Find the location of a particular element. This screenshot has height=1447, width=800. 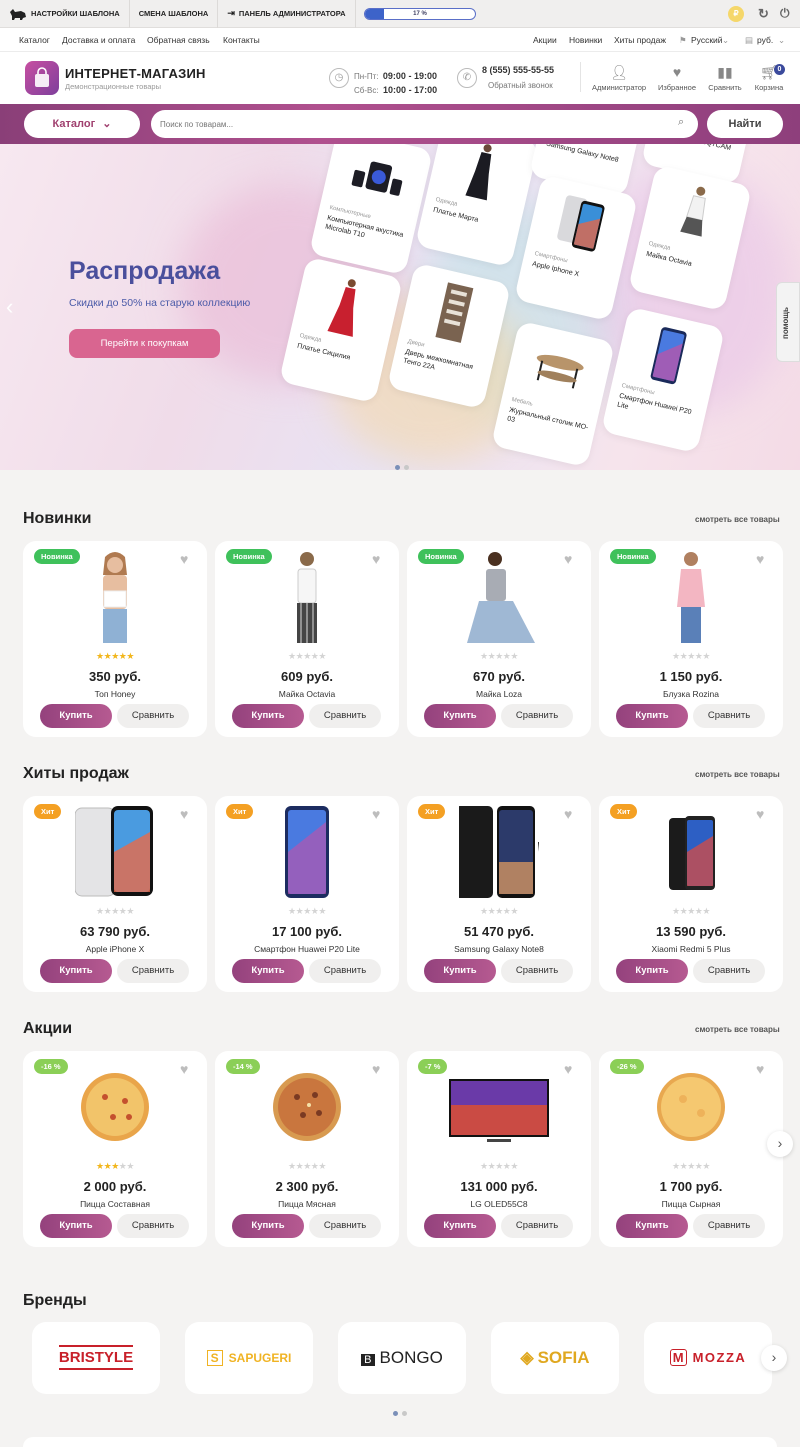

shop-title: ИНТЕРНЕТ-МАГАЗИН is located at coordinates (135, 73).